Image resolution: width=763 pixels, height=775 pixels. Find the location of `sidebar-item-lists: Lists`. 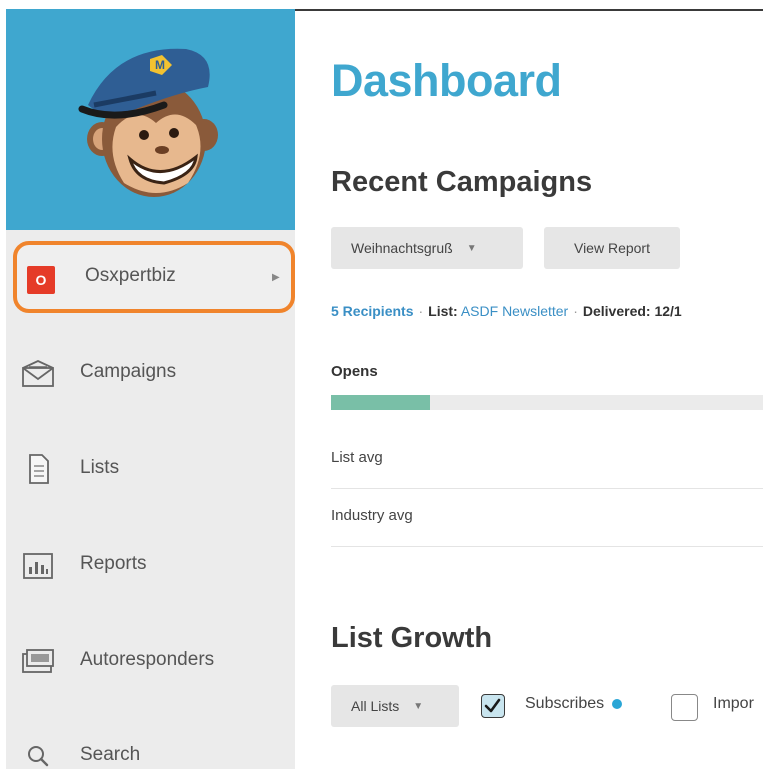

sidebar-item-lists: Lists is located at coordinates (150, 468).